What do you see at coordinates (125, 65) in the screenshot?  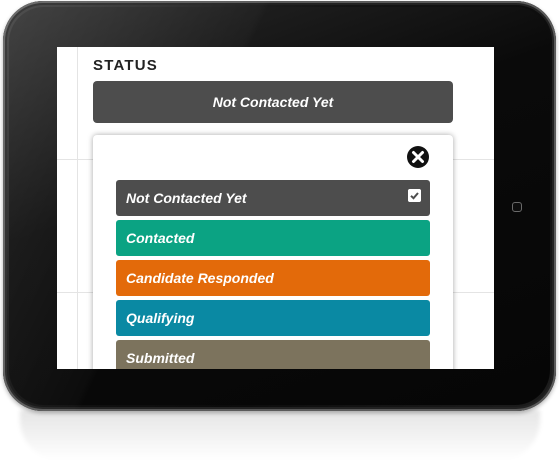 I see `status-heading: STATUS` at bounding box center [125, 65].